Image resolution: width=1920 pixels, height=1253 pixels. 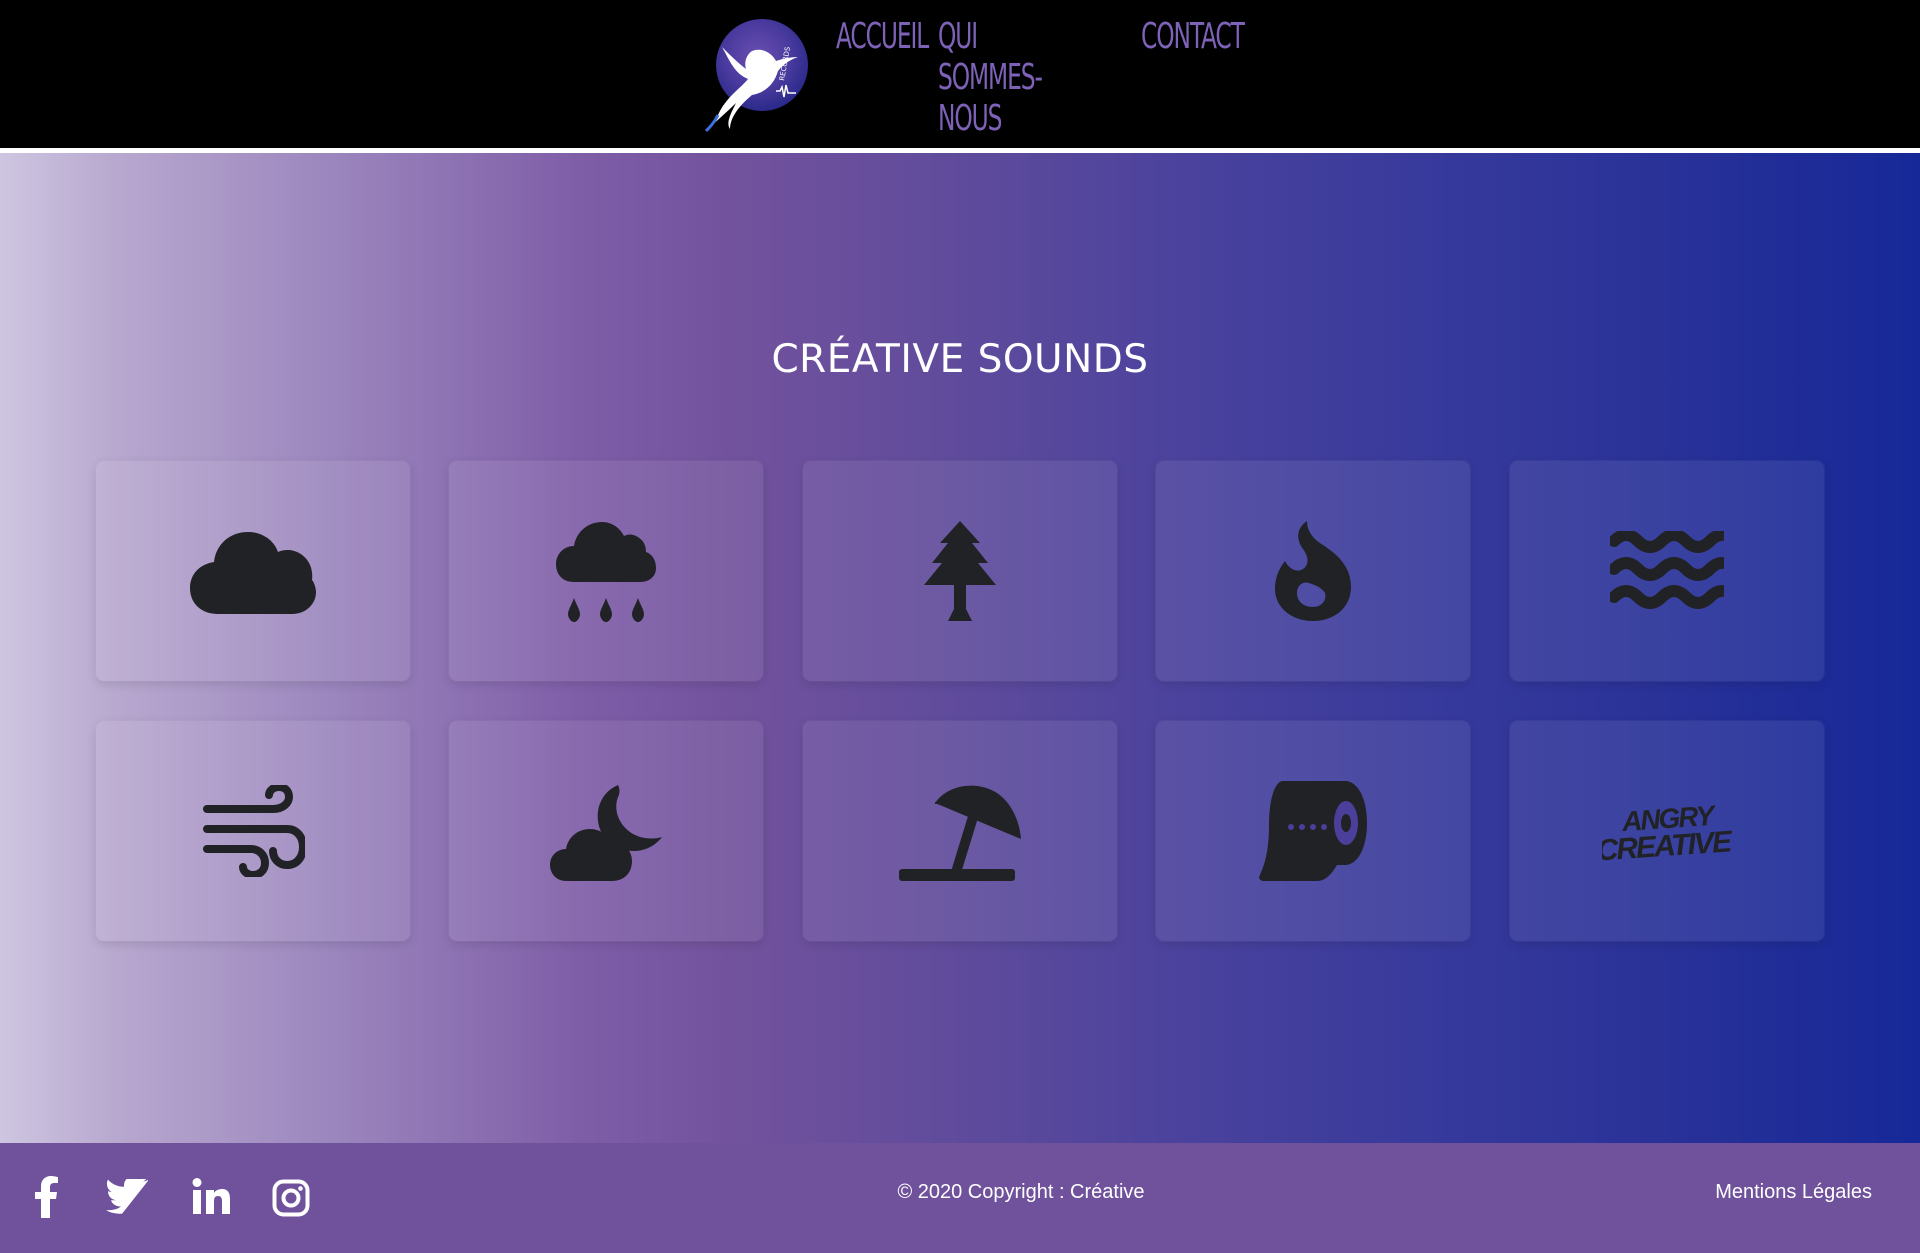 I want to click on wind-icon, so click(x=254, y=831).